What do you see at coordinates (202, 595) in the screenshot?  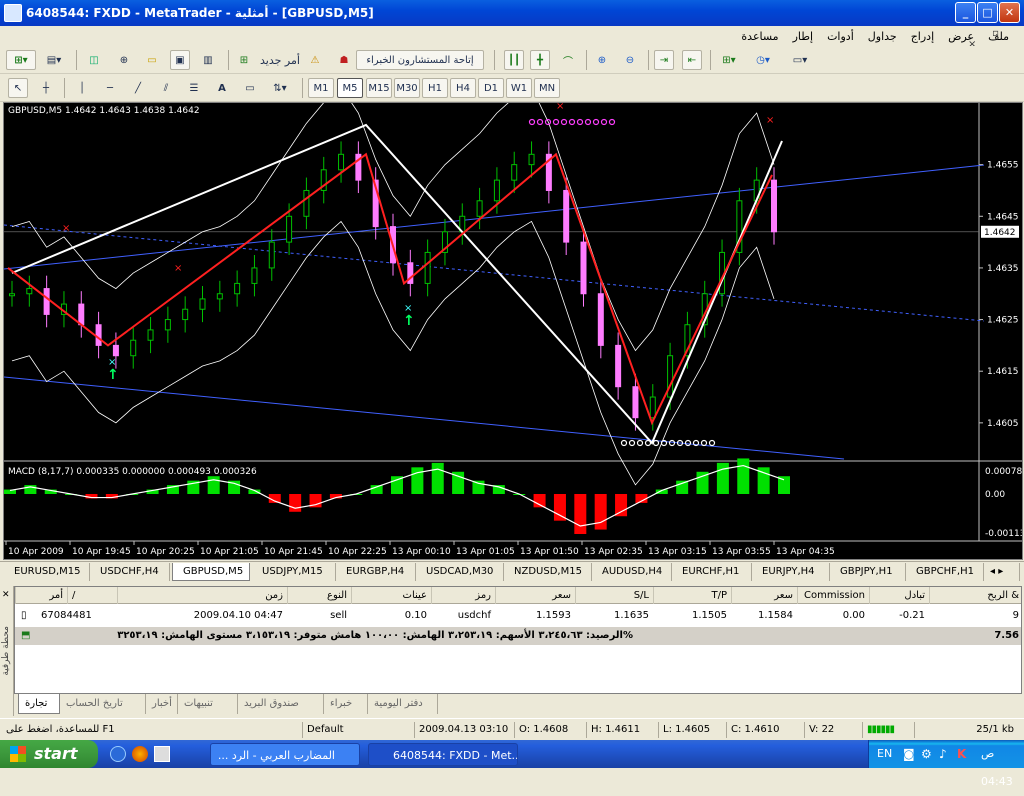 I see `col-time: زمن` at bounding box center [202, 595].